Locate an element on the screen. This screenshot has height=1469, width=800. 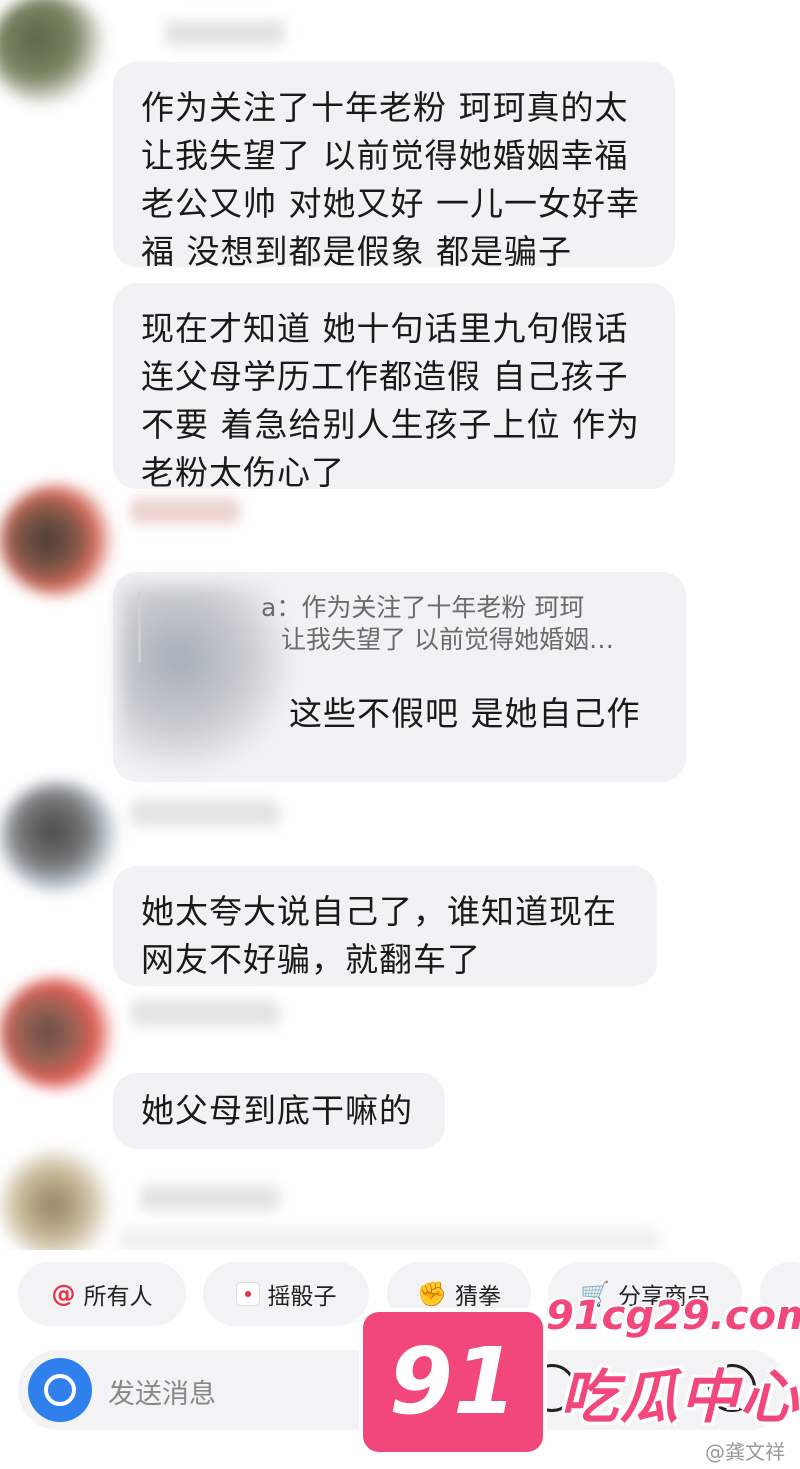
weibo-watermark: @龚文祥 is located at coordinates (745, 1452).